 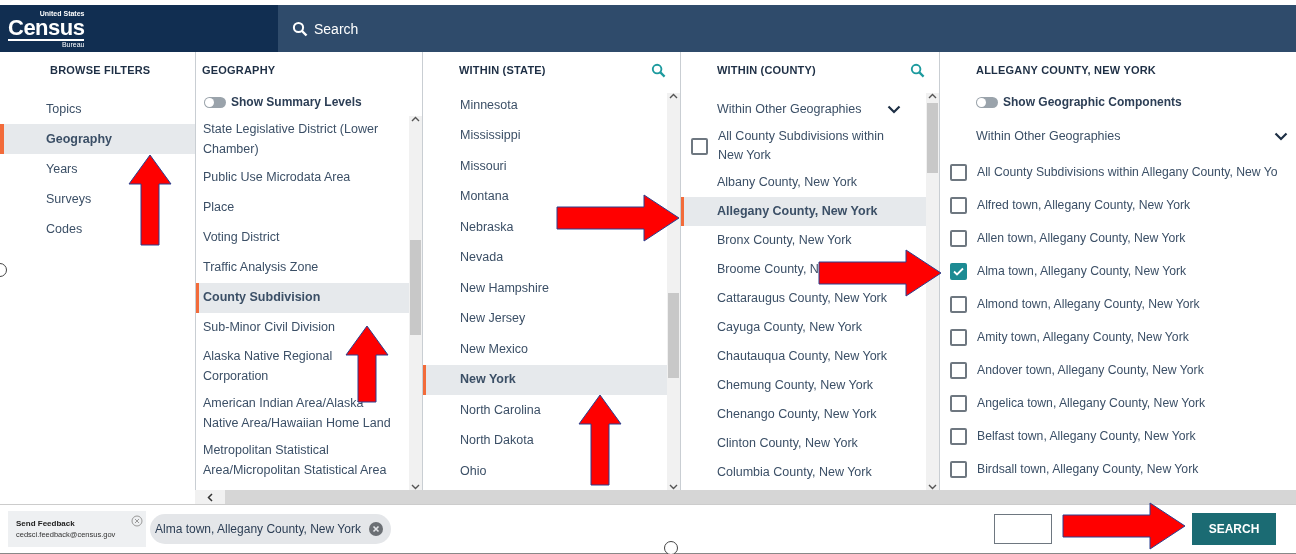 What do you see at coordinates (298, 366) in the screenshot?
I see `summary-level-item: Alaska Native Regional Corporation` at bounding box center [298, 366].